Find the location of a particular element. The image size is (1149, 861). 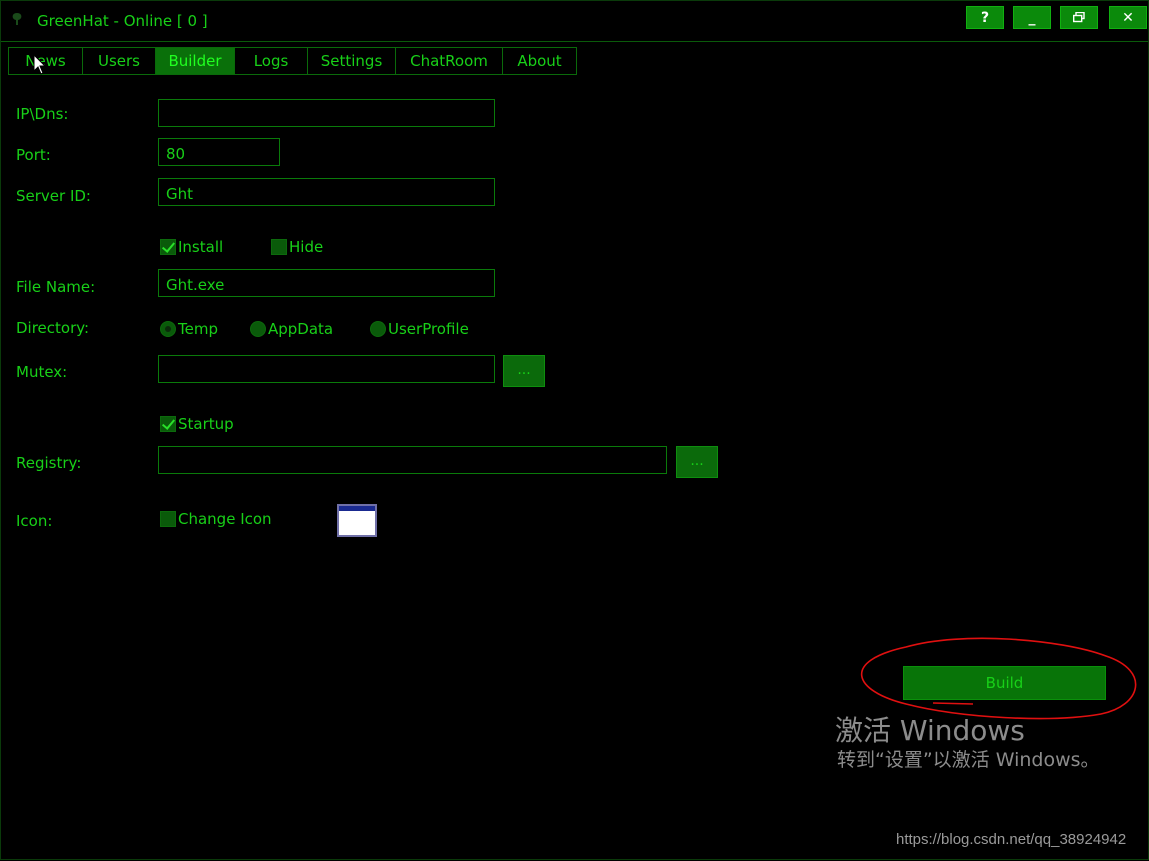

title-divider is located at coordinates (574, 41).